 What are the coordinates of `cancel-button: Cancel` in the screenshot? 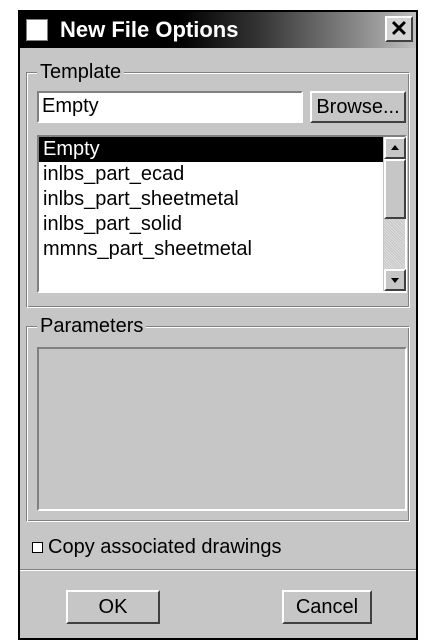 It's located at (327, 607).